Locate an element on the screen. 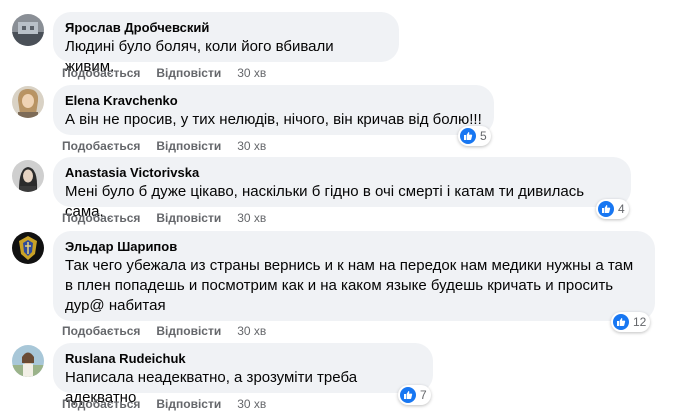 The width and height of the screenshot is (679, 413). reaction-count: 12 is located at coordinates (631, 322).